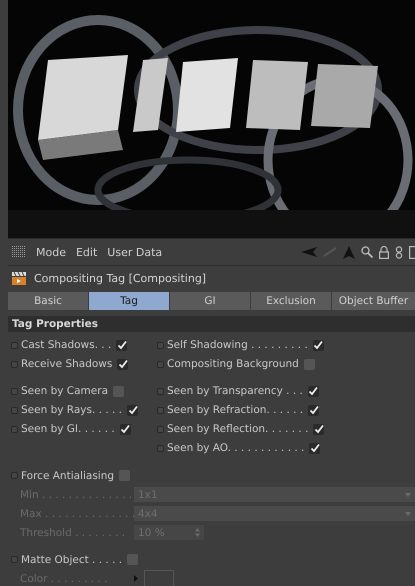  What do you see at coordinates (66, 345) in the screenshot?
I see `option-label: Cast Shadows. . .` at bounding box center [66, 345].